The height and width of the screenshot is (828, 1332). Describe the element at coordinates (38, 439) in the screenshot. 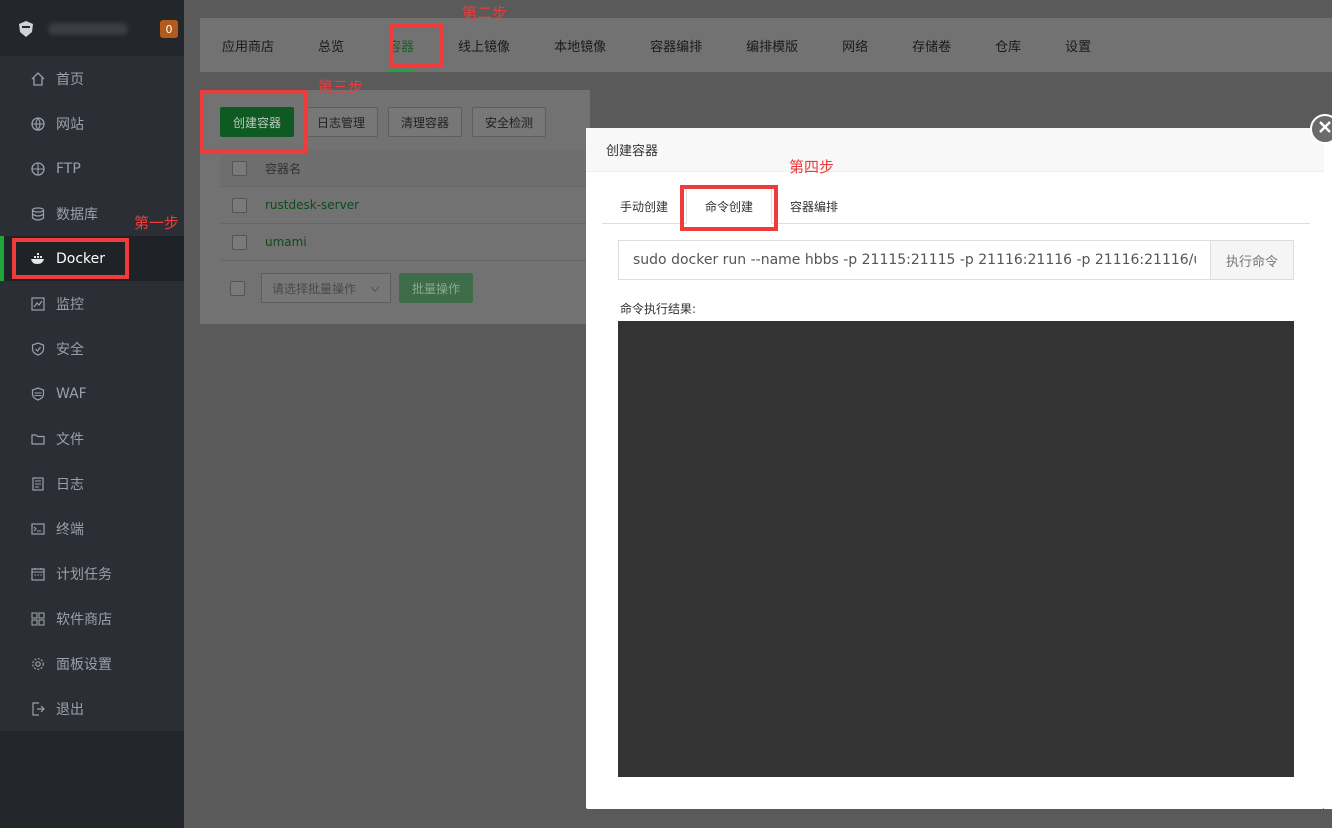

I see `folder-icon` at that location.